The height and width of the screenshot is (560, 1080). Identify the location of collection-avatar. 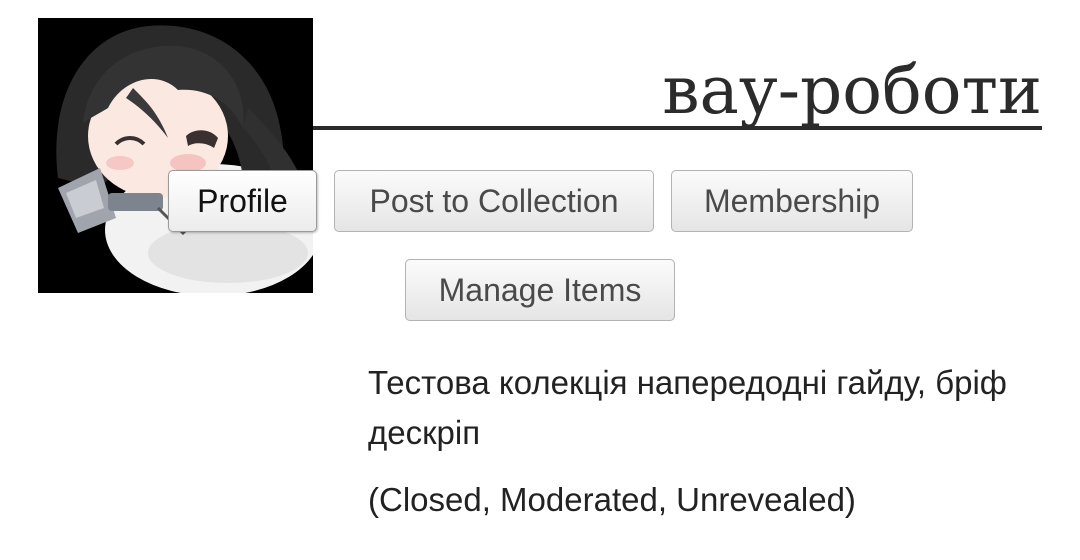
(175, 155).